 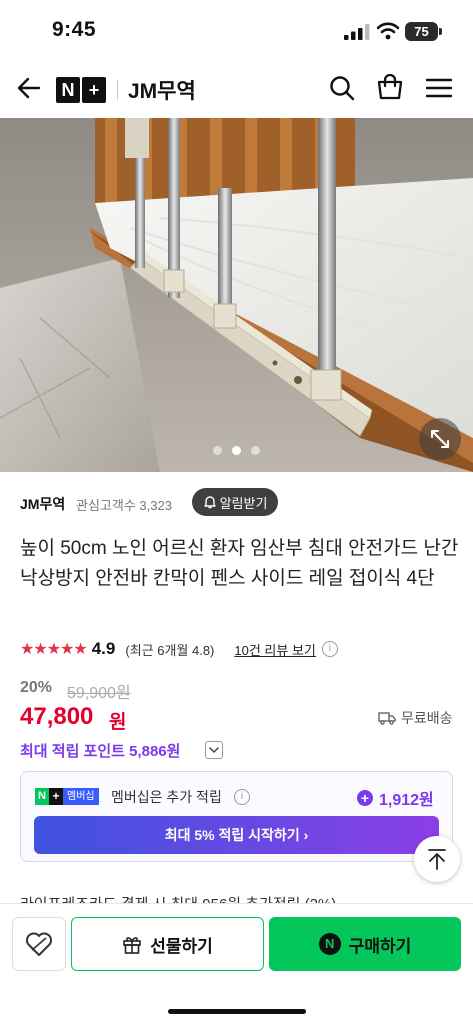 I want to click on rating-value: 4.9, so click(x=103, y=648).